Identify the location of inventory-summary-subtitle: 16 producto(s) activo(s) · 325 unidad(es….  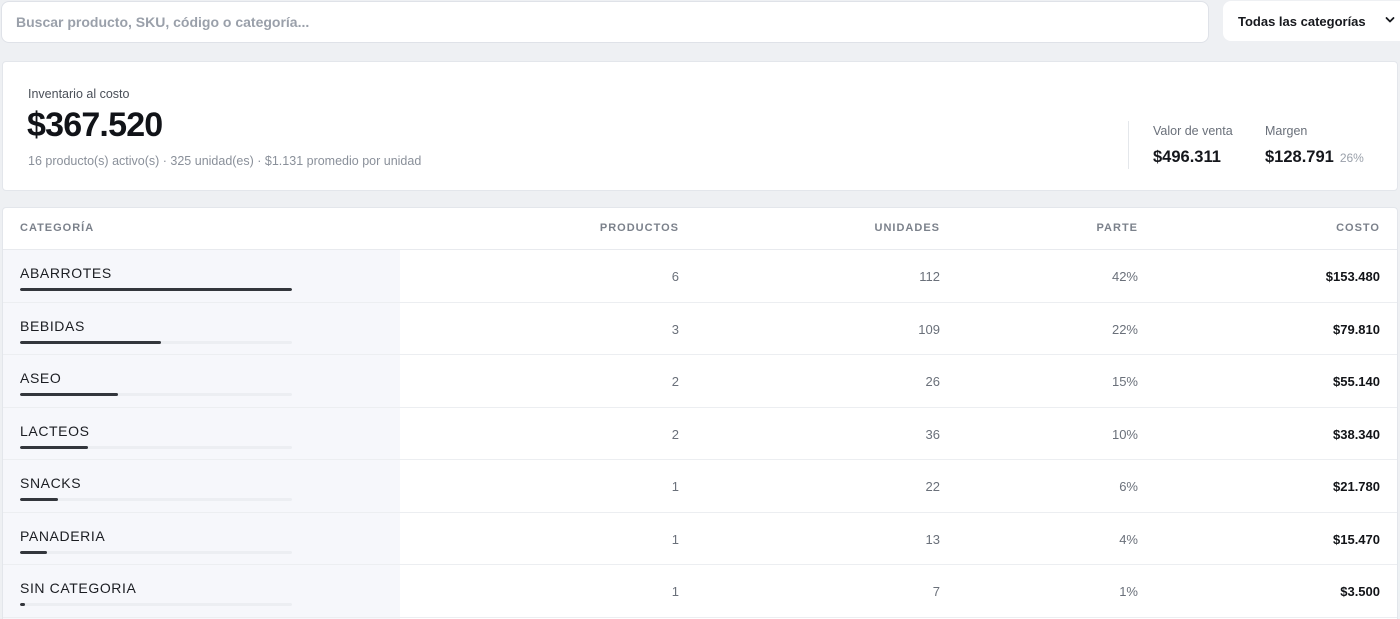
(225, 161).